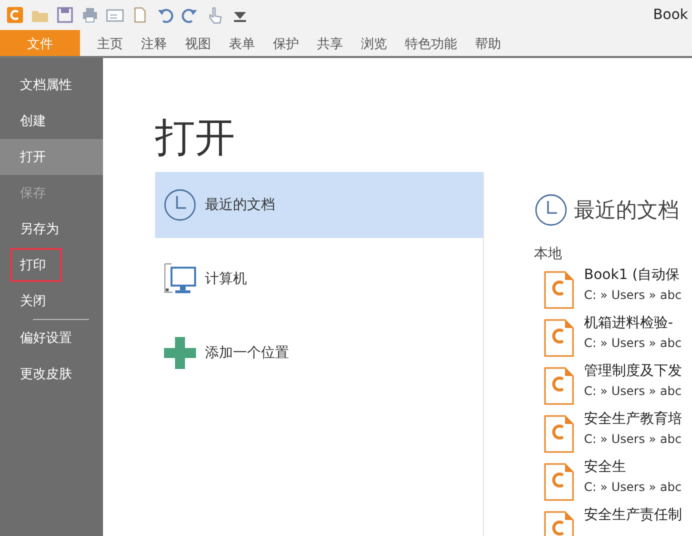 This screenshot has width=692, height=536. Describe the element at coordinates (154, 43) in the screenshot. I see `ribbon-tab: 注释` at that location.